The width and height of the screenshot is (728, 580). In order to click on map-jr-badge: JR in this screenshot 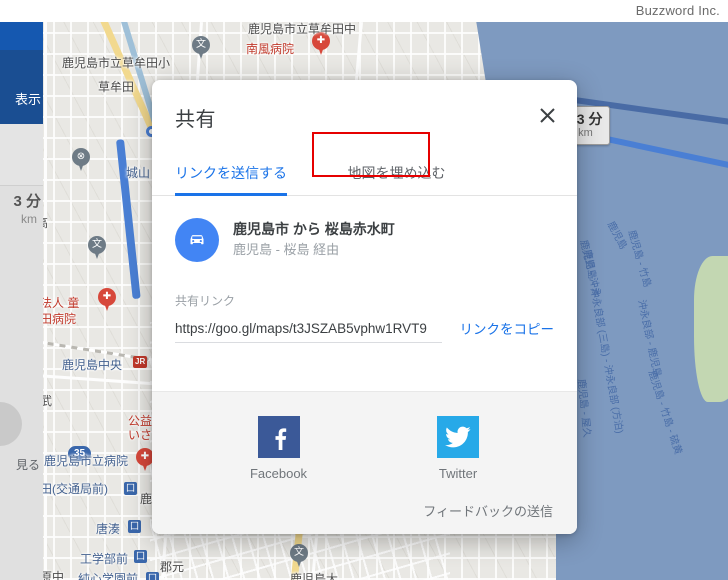, I will do `click(140, 362)`.